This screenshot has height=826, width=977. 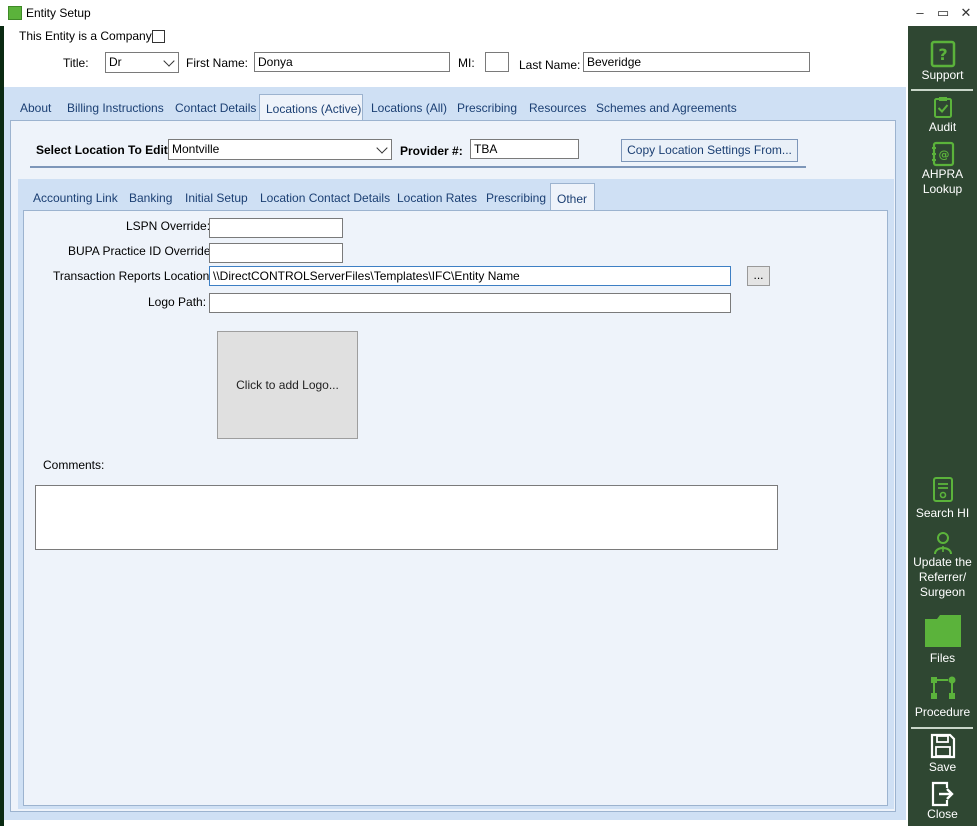 What do you see at coordinates (150, 198) in the screenshot?
I see `tab-banking: Banking` at bounding box center [150, 198].